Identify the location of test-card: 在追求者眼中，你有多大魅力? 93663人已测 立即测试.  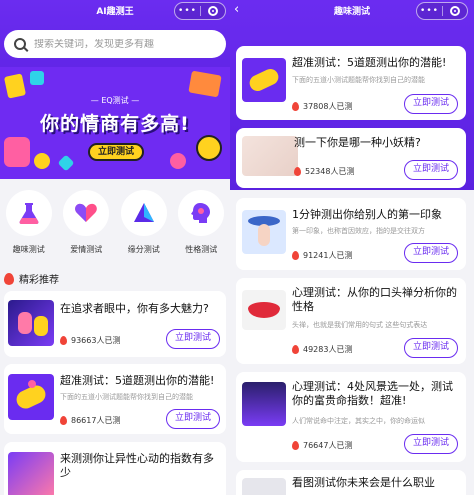
(115, 324).